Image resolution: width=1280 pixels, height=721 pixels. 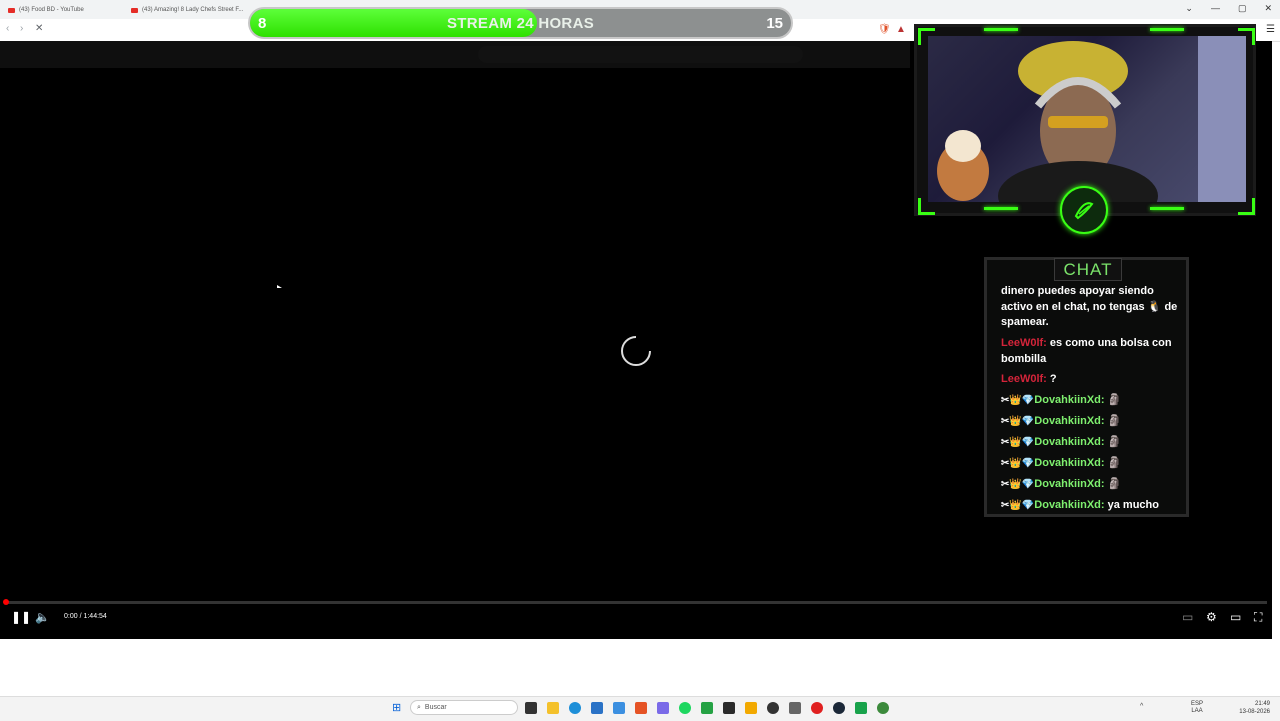 I want to click on tab-list-button: ⌄, so click(x=1189, y=8).